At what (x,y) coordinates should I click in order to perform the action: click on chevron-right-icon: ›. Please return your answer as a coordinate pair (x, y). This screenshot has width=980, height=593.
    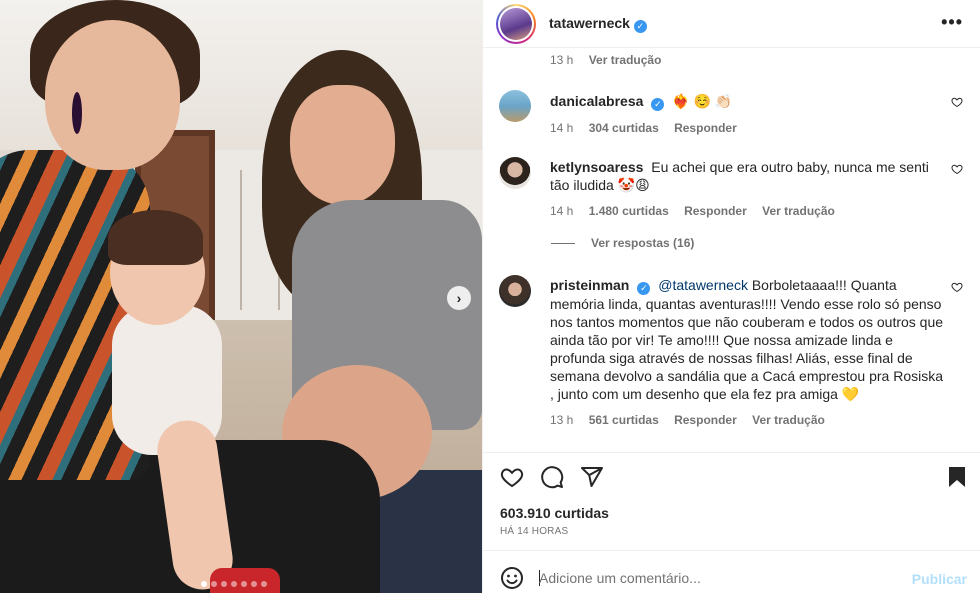
    Looking at the image, I should click on (459, 298).